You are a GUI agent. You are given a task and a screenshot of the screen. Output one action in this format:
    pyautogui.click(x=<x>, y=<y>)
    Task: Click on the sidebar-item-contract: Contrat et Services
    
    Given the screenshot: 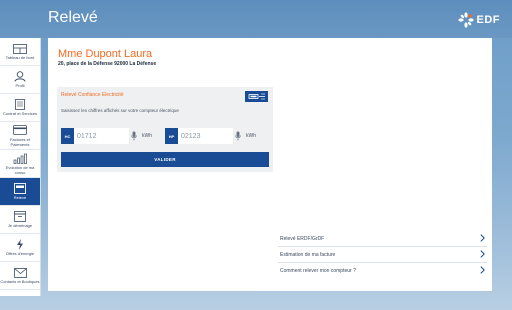 What is the action you would take?
    pyautogui.click(x=20, y=108)
    